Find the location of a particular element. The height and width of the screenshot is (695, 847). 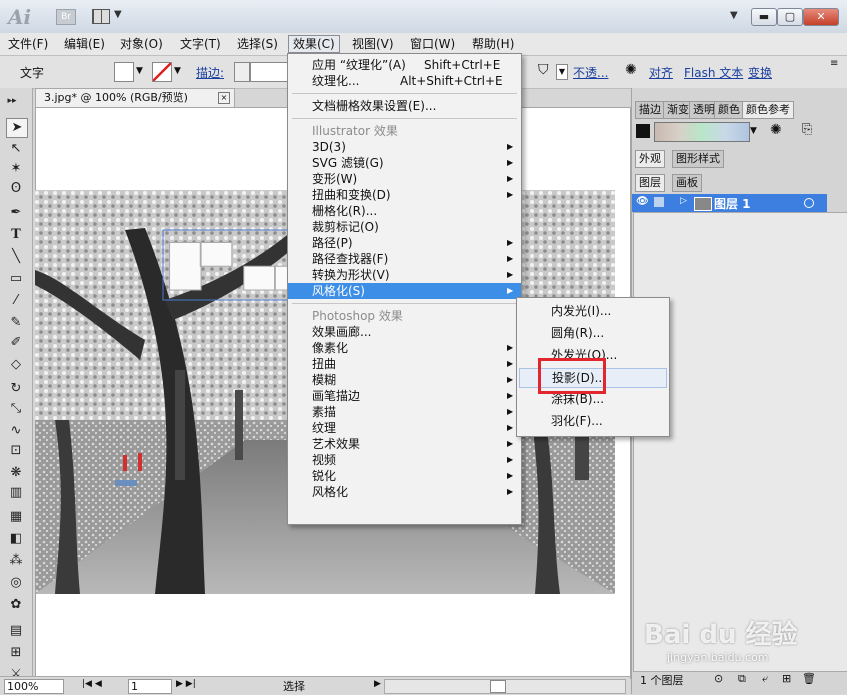

effect-menu-item: 画笔描边 ▶ is located at coordinates (404, 396).